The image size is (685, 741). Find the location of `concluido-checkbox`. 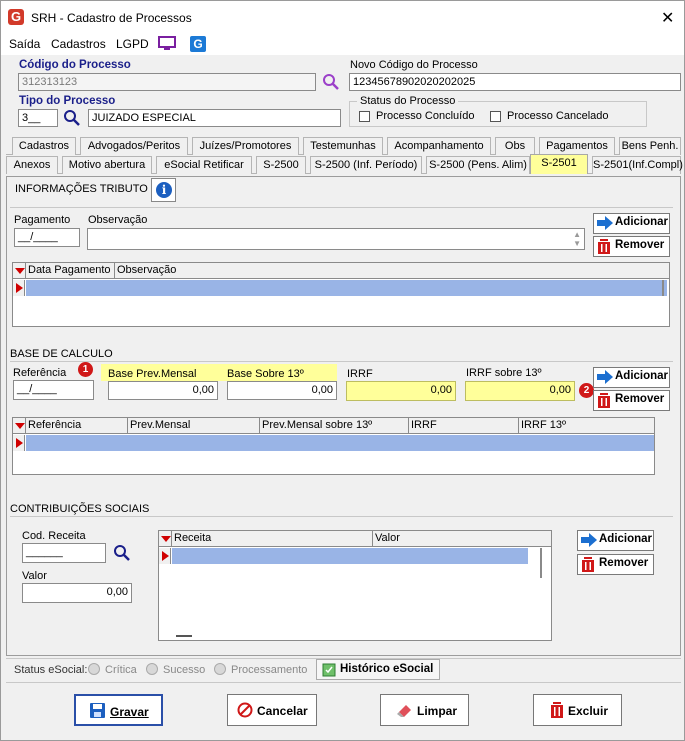

concluido-checkbox is located at coordinates (364, 116).